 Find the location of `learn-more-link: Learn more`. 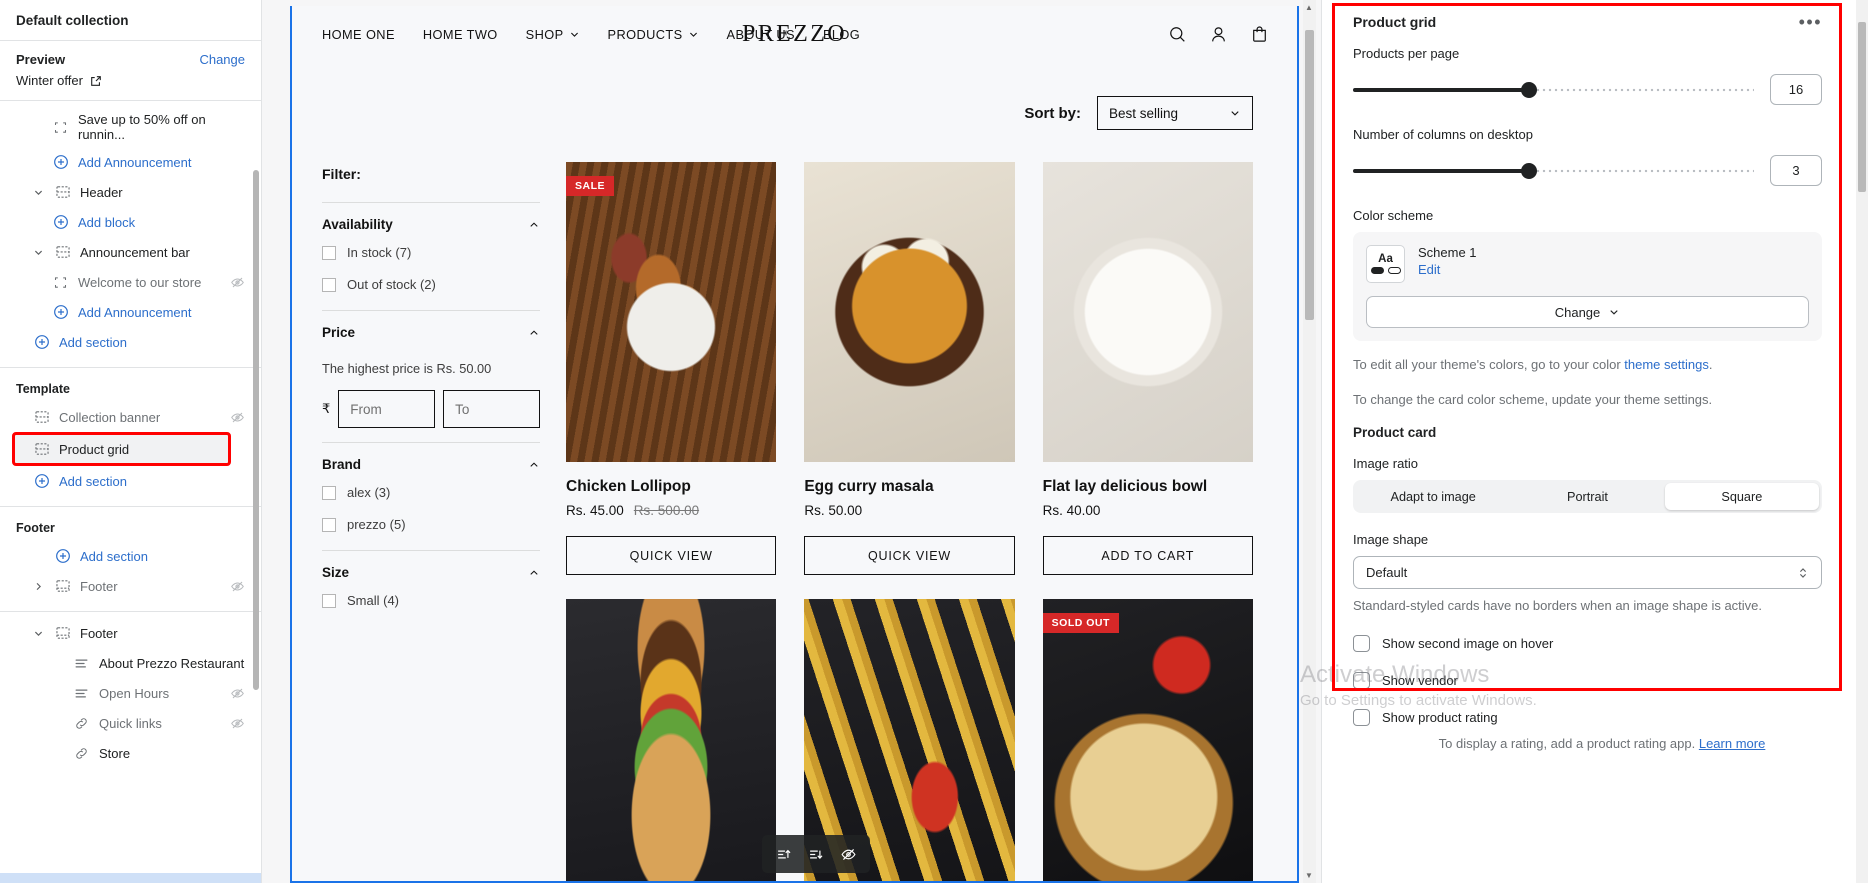

learn-more-link: Learn more is located at coordinates (1732, 743).